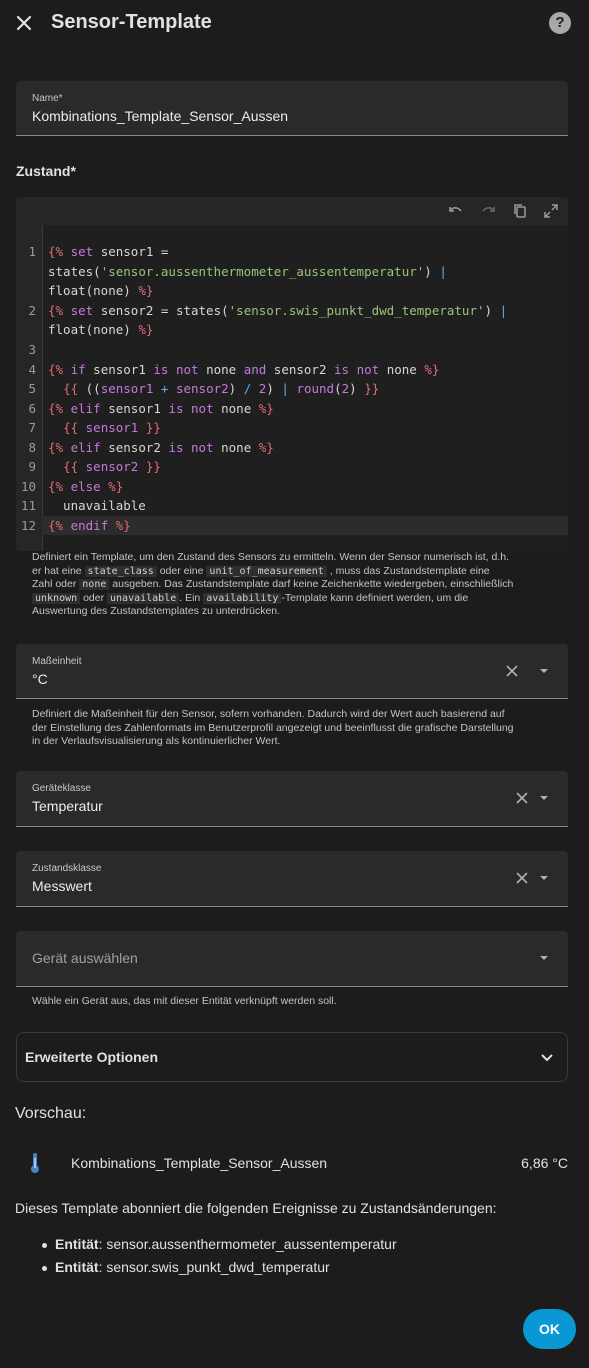 The width and height of the screenshot is (589, 1368). Describe the element at coordinates (94, 597) in the screenshot. I see `helper-fragment: oder` at that location.